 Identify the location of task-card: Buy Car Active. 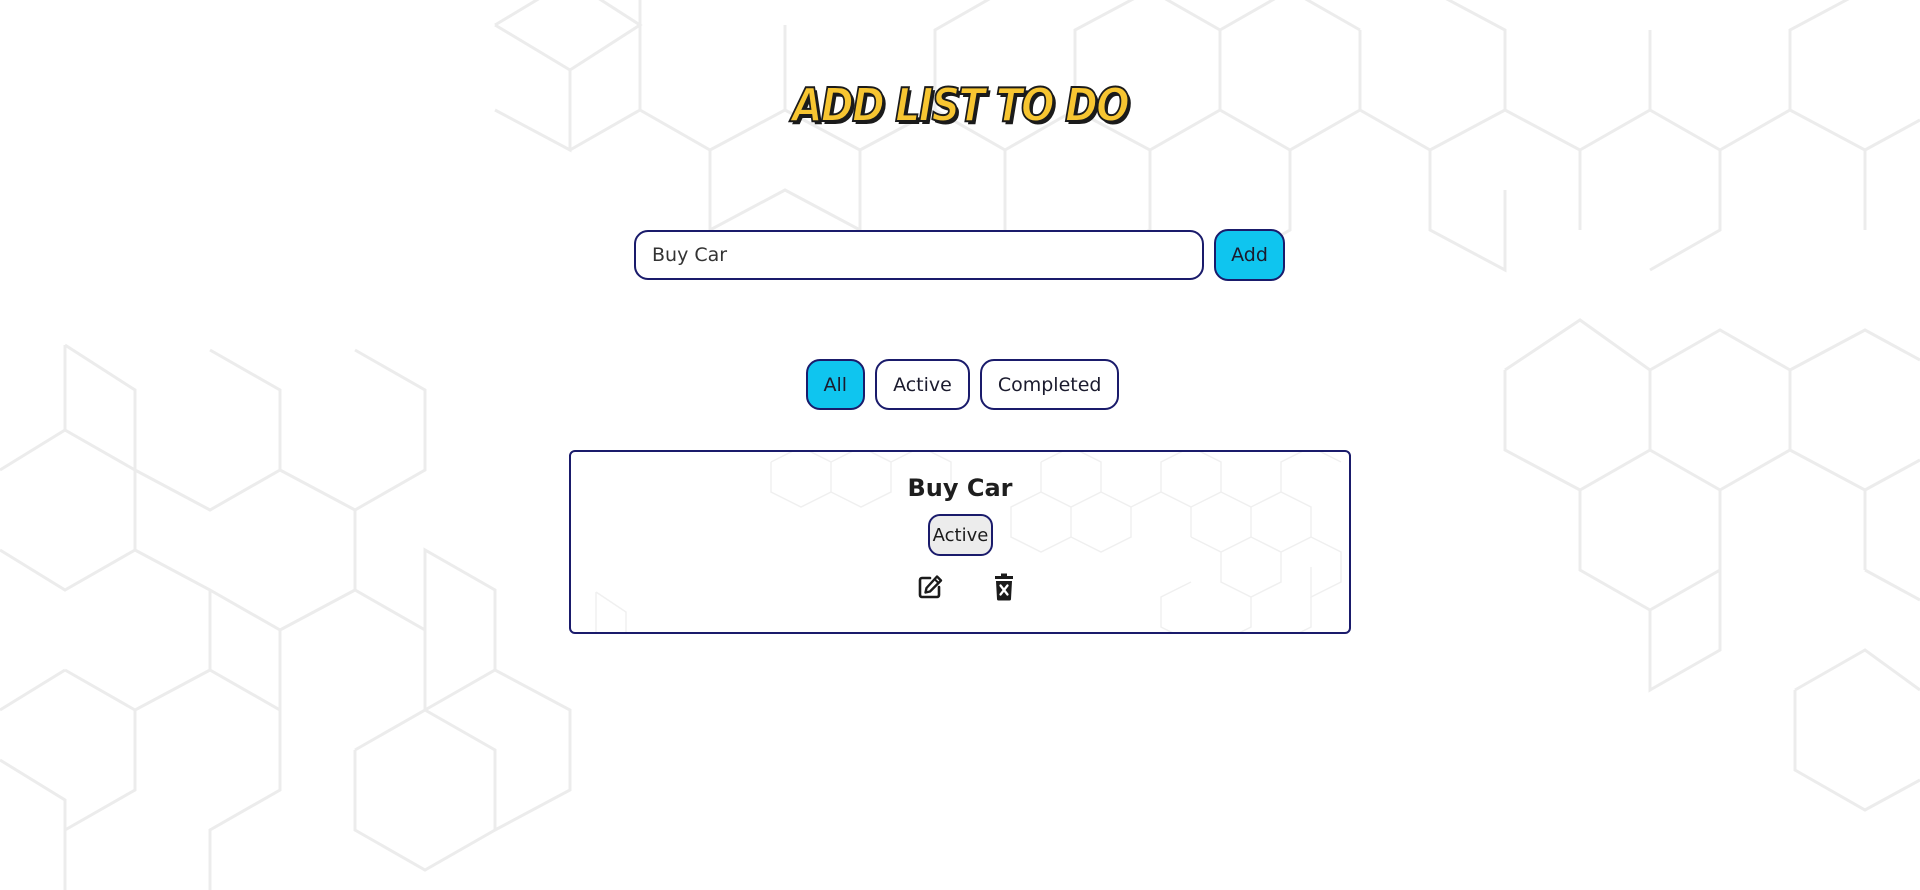
(960, 542).